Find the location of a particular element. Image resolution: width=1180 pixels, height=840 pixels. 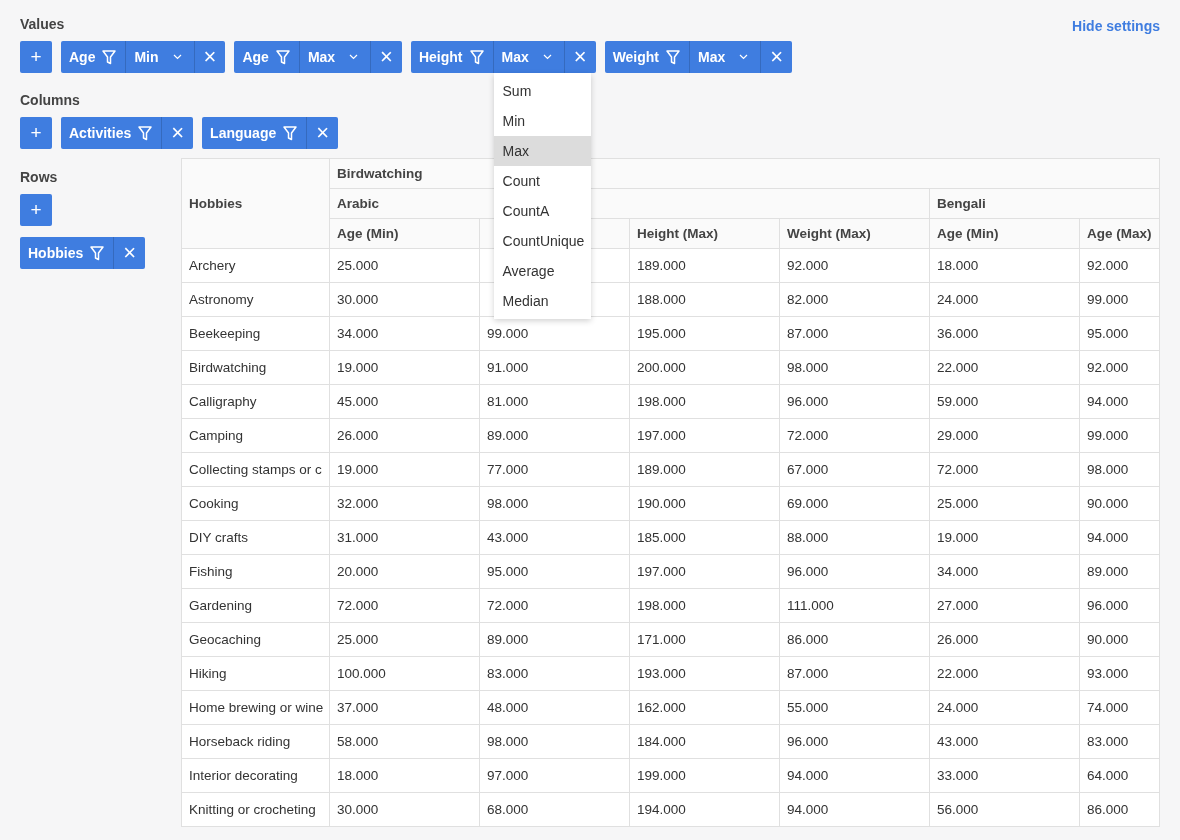

section-label: Values is located at coordinates (42, 24).